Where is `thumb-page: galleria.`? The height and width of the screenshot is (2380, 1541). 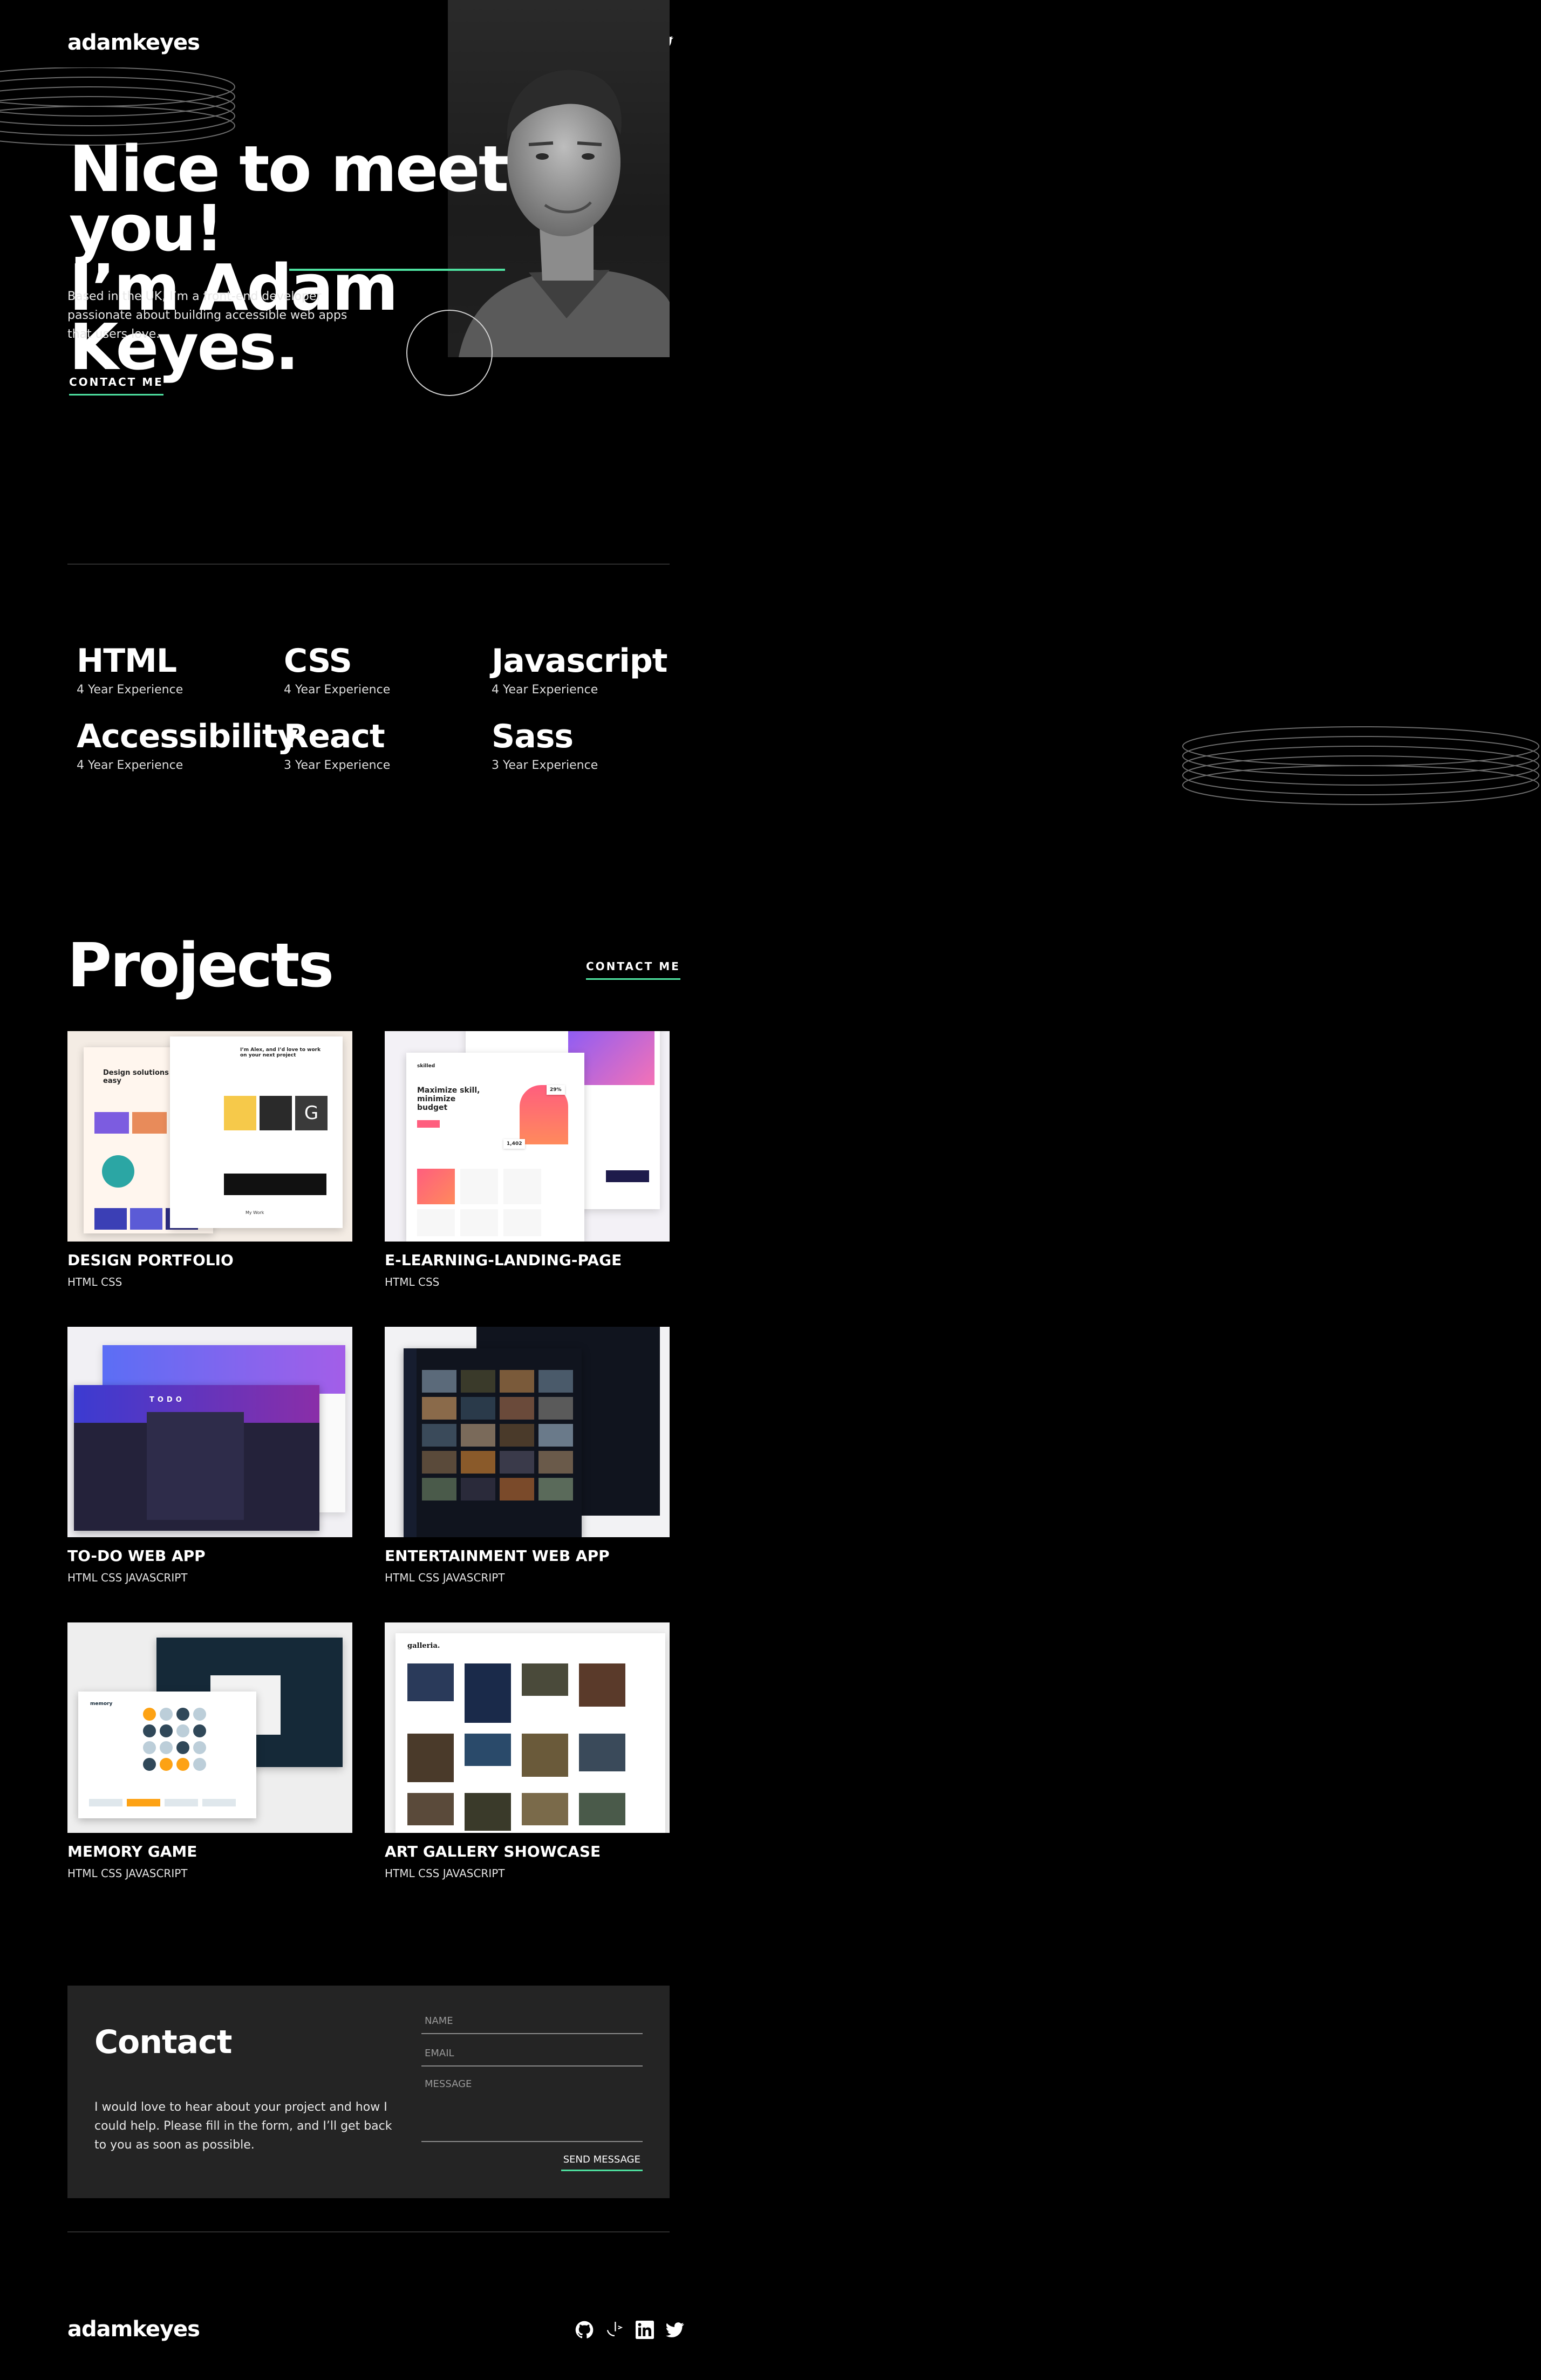 thumb-page: galleria. is located at coordinates (530, 1733).